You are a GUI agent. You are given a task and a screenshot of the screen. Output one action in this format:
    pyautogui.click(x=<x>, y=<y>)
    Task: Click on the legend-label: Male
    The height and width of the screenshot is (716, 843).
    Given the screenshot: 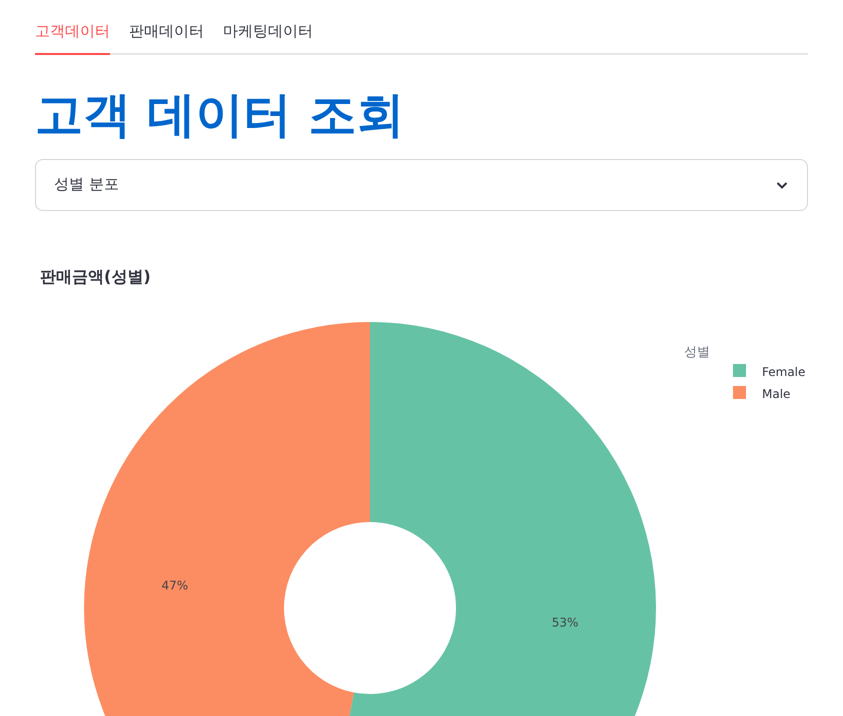 What is the action you would take?
    pyautogui.click(x=776, y=393)
    